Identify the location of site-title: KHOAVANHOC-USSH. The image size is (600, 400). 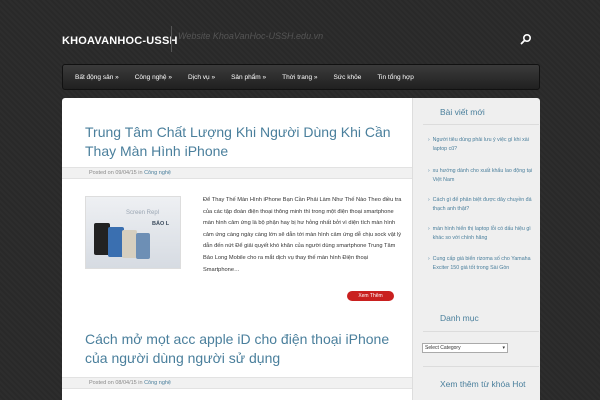
(120, 41).